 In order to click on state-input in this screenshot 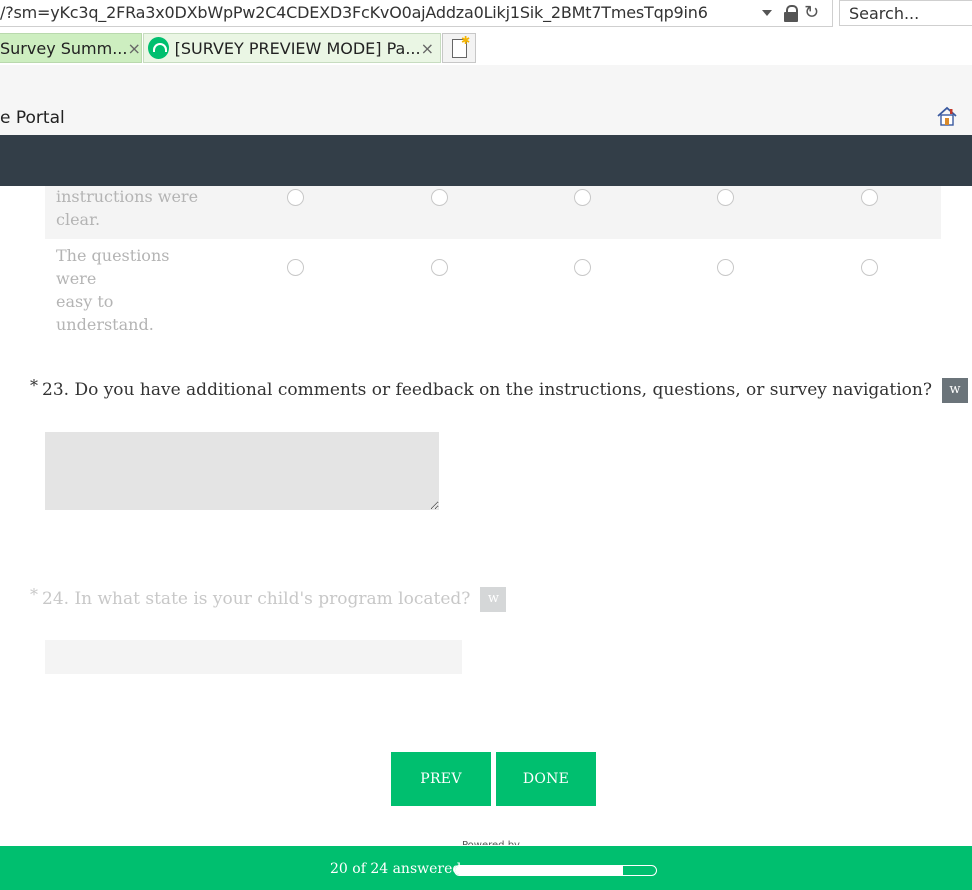, I will do `click(253, 657)`.